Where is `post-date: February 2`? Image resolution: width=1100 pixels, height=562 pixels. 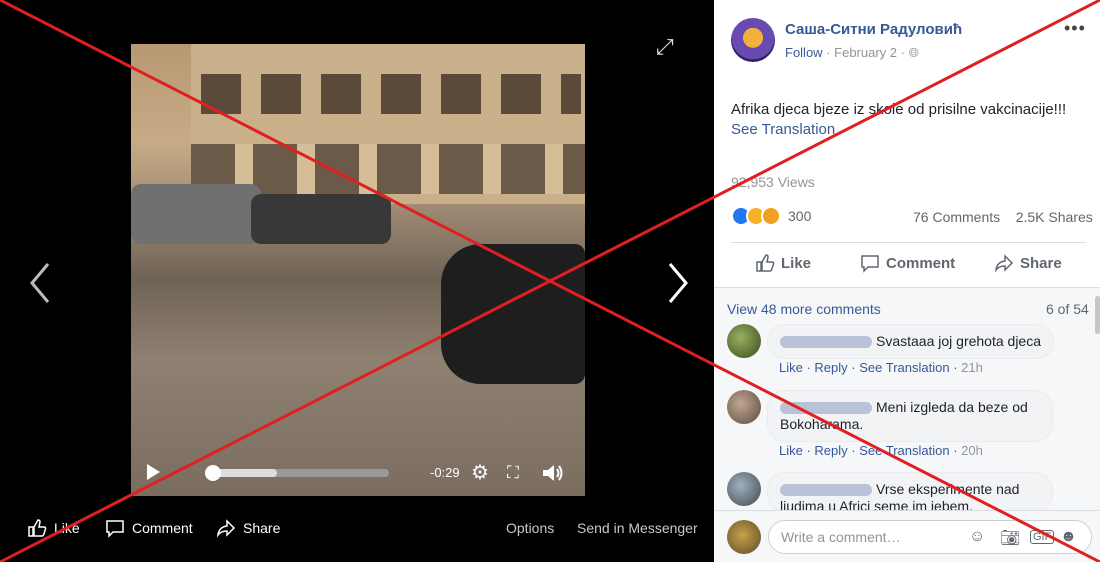
post-date: February 2 is located at coordinates (865, 52).